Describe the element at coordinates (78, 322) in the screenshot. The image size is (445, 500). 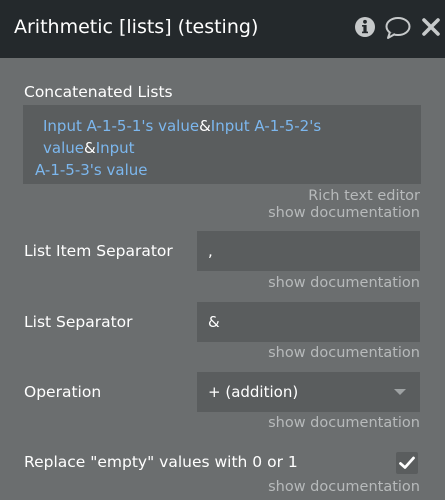
I see `list-separator-label: List Separator` at that location.